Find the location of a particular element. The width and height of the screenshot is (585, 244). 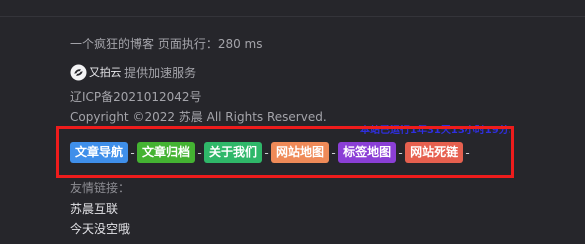

friend-link-item: 苏晨互联 is located at coordinates (94, 209).